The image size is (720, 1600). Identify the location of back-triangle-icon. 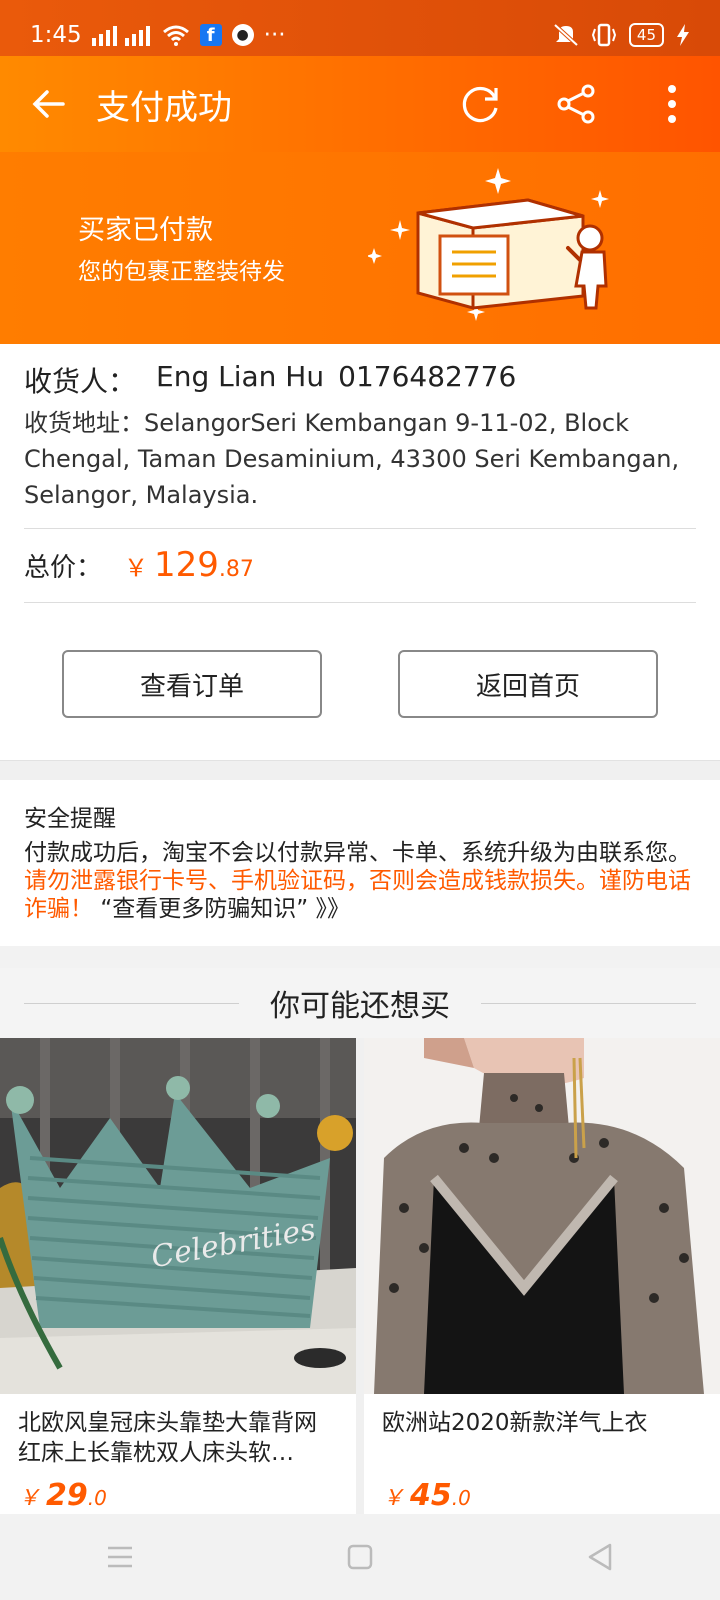
(600, 1557).